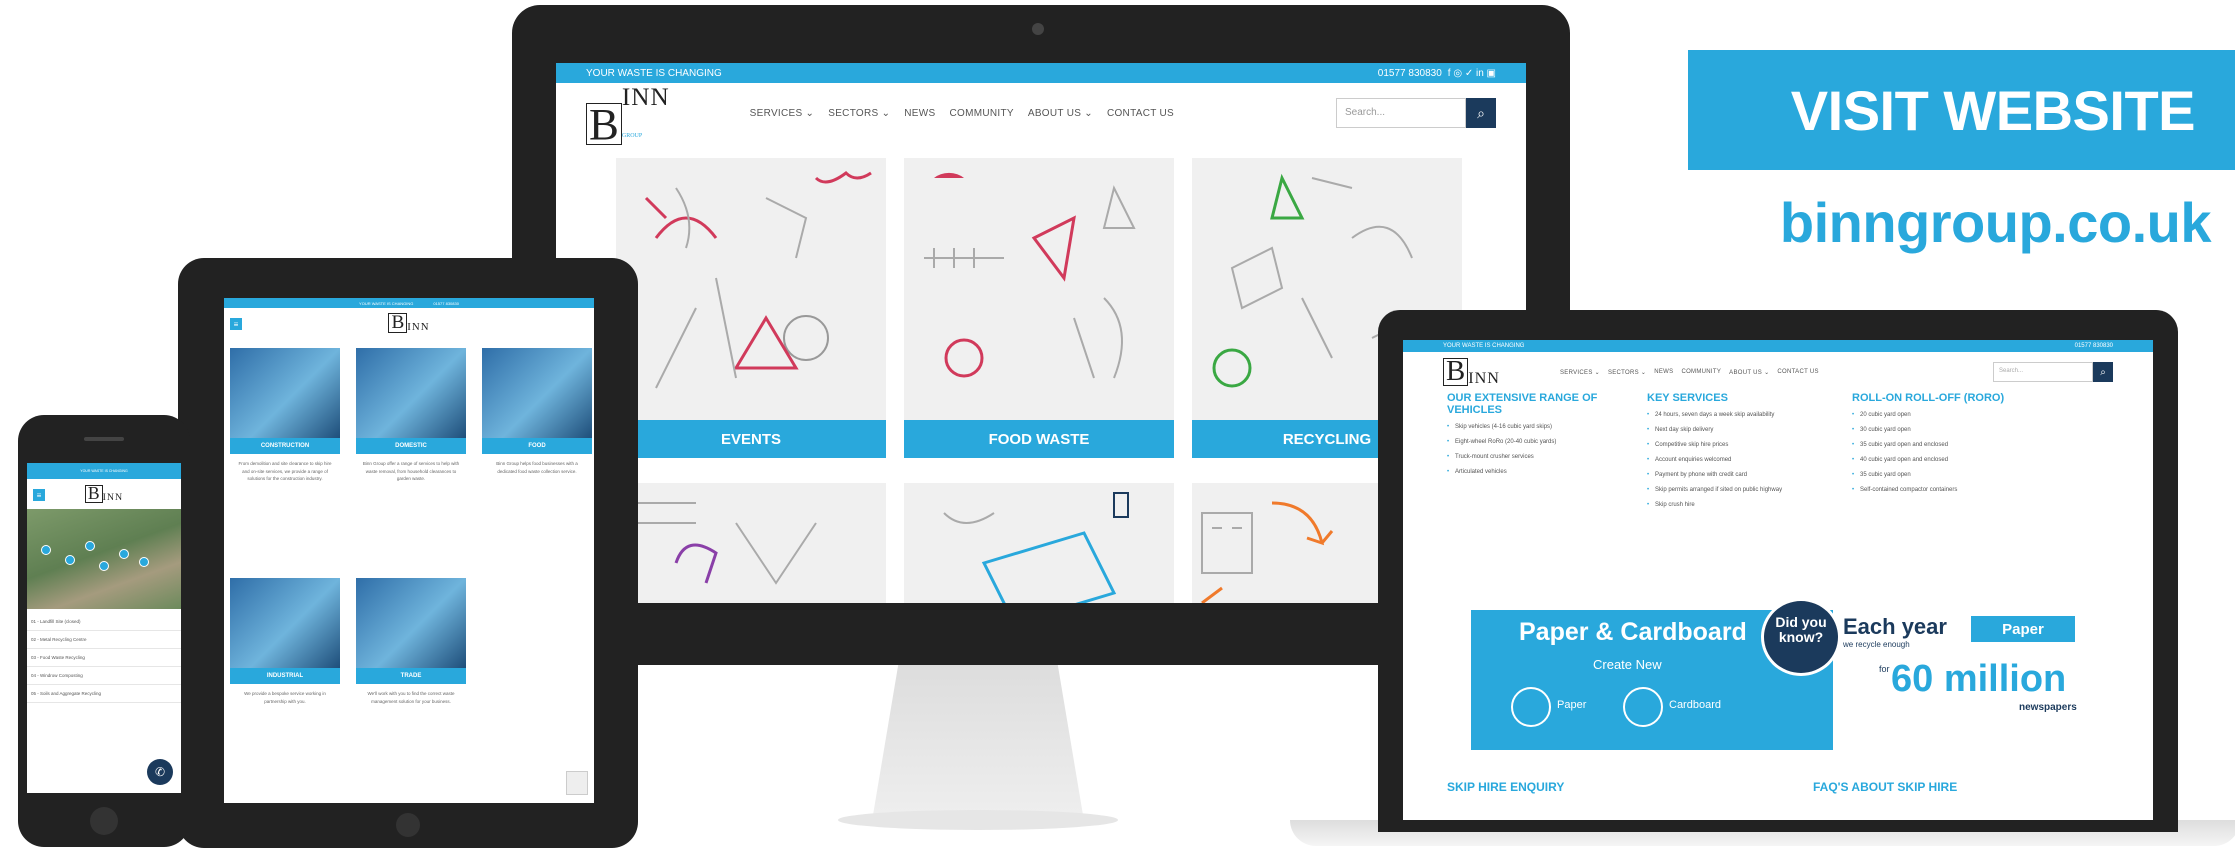  What do you see at coordinates (1140, 113) in the screenshot?
I see `nav-contact: CONTACT US` at bounding box center [1140, 113].